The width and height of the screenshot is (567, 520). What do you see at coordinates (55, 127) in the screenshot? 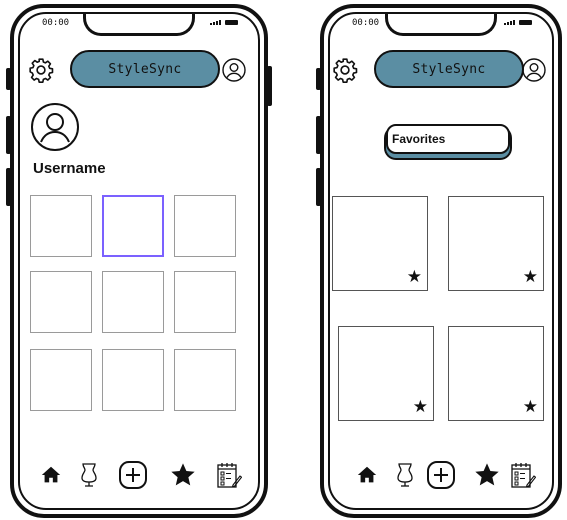
I see `profile-avatar-icon` at bounding box center [55, 127].